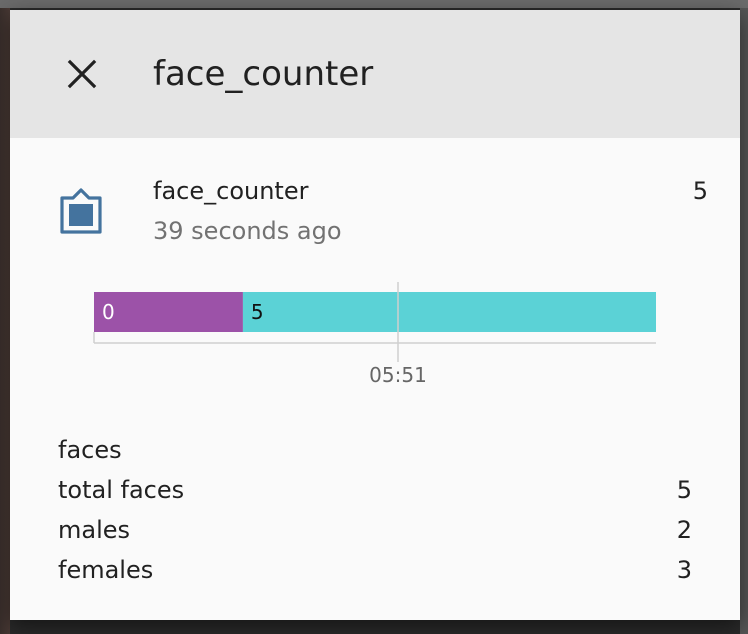  What do you see at coordinates (398, 375) in the screenshot?
I see `timeline-tick-label: 05:51` at bounding box center [398, 375].